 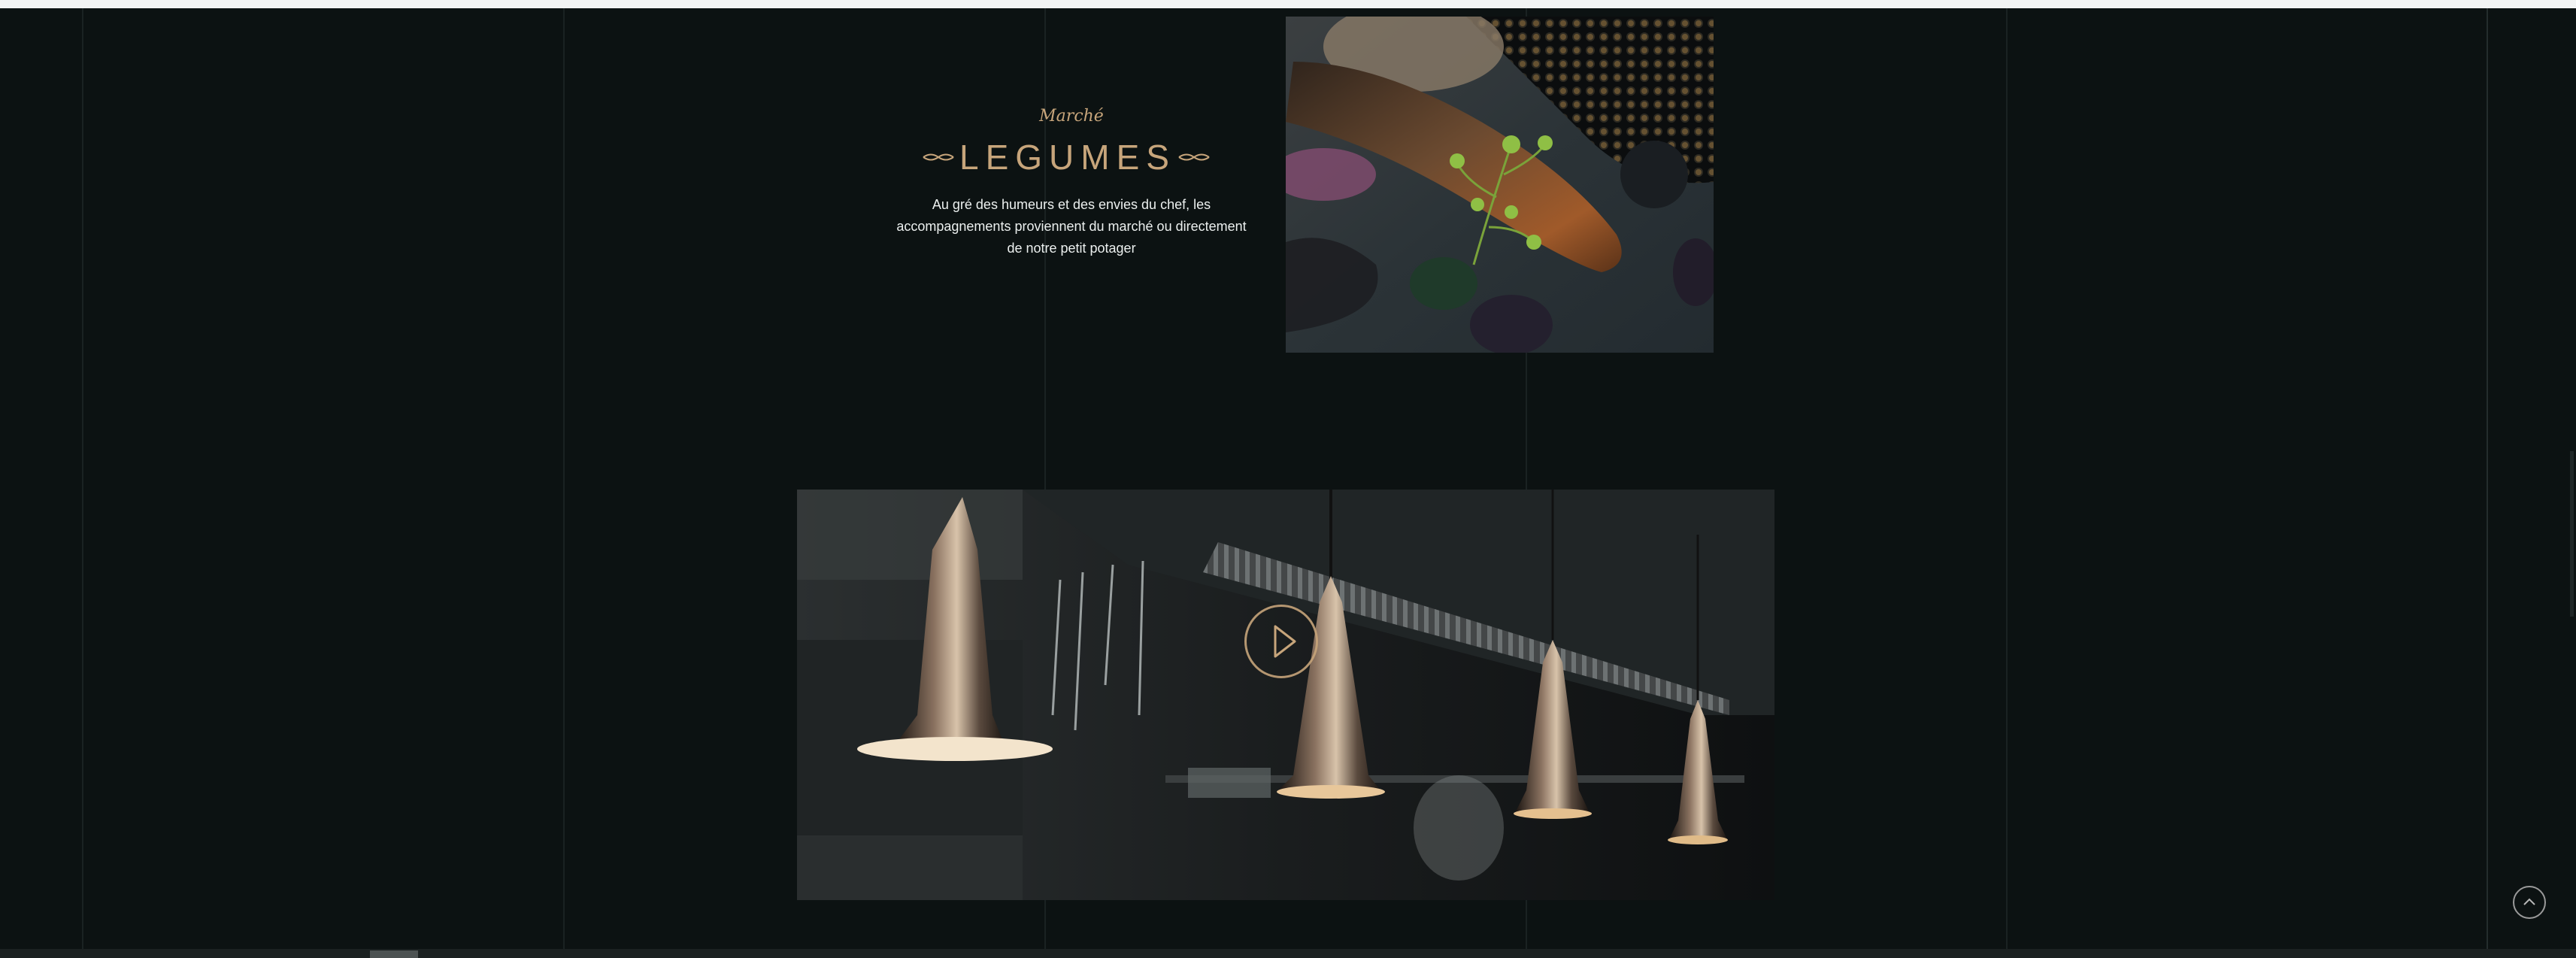 What do you see at coordinates (1288, 4) in the screenshot?
I see `browser-top-bar` at bounding box center [1288, 4].